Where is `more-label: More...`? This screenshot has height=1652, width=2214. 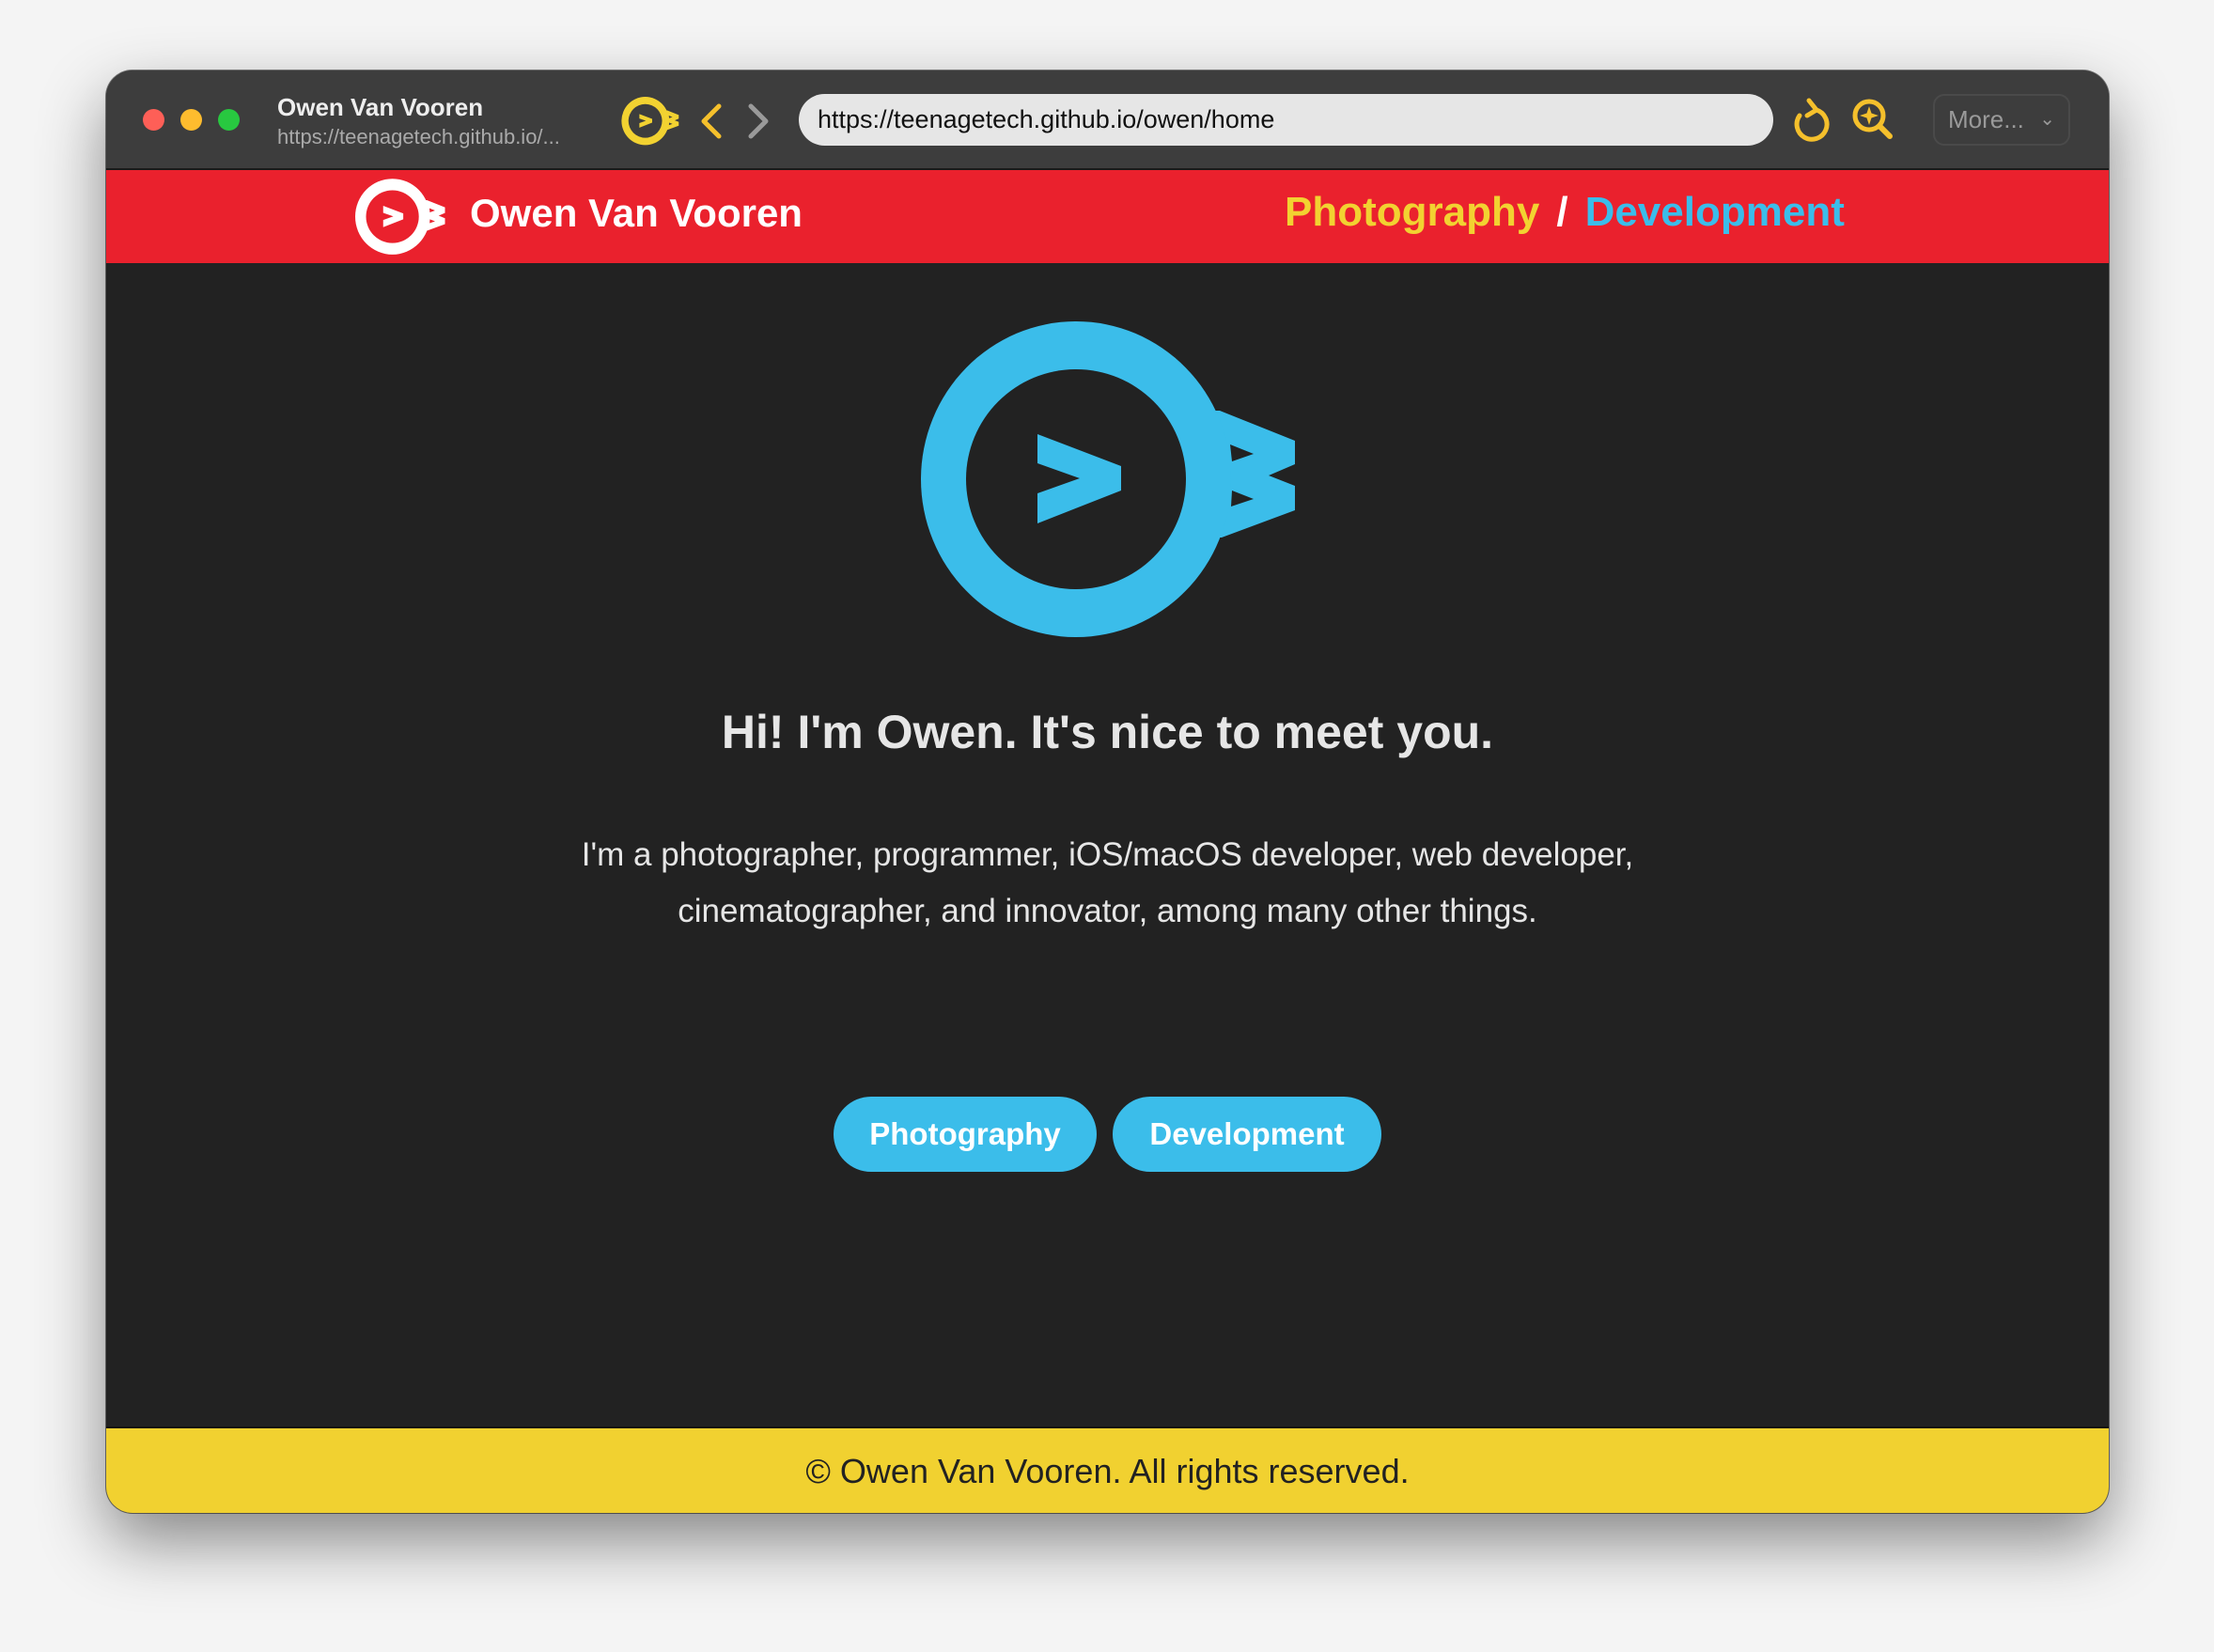
more-label: More... is located at coordinates (1986, 119).